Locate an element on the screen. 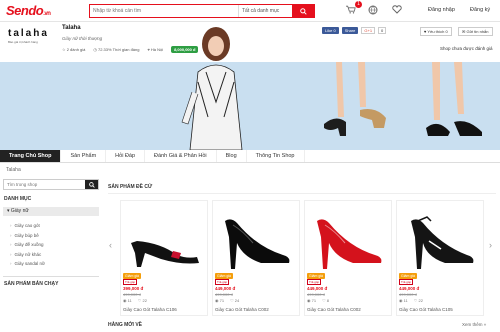  stat-rating: ☆ 2 đánh giá is located at coordinates (74, 49).